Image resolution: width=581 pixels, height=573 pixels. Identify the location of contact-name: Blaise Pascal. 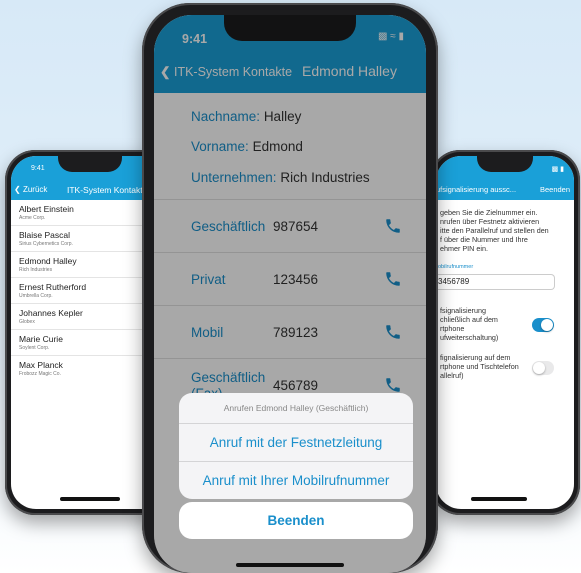
(45, 235).